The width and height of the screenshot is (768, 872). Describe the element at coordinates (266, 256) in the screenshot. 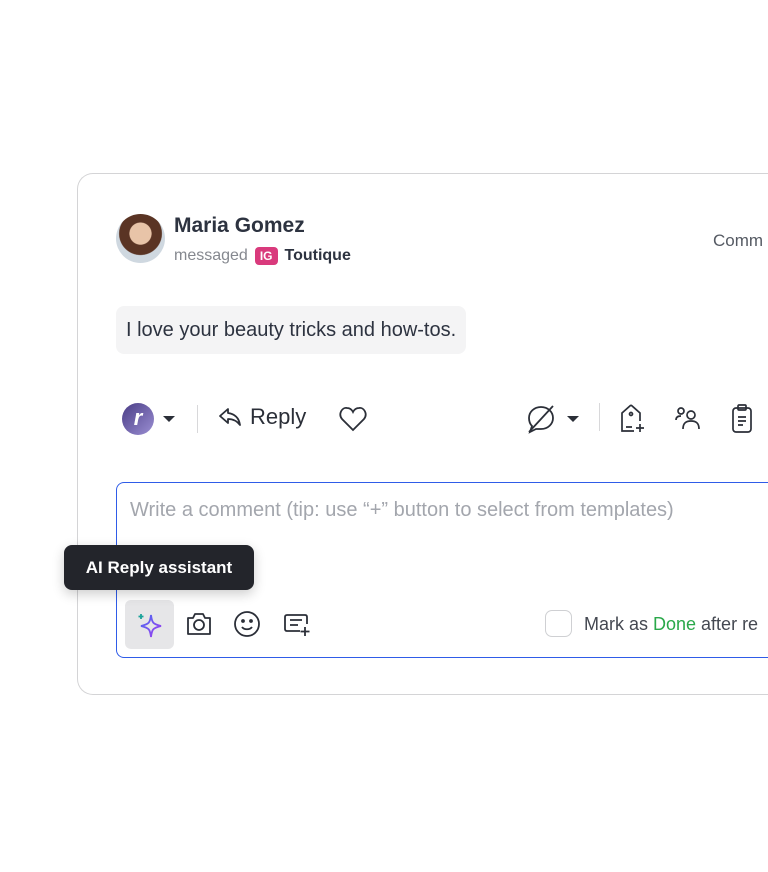

I see `instagram-badge: IG` at that location.